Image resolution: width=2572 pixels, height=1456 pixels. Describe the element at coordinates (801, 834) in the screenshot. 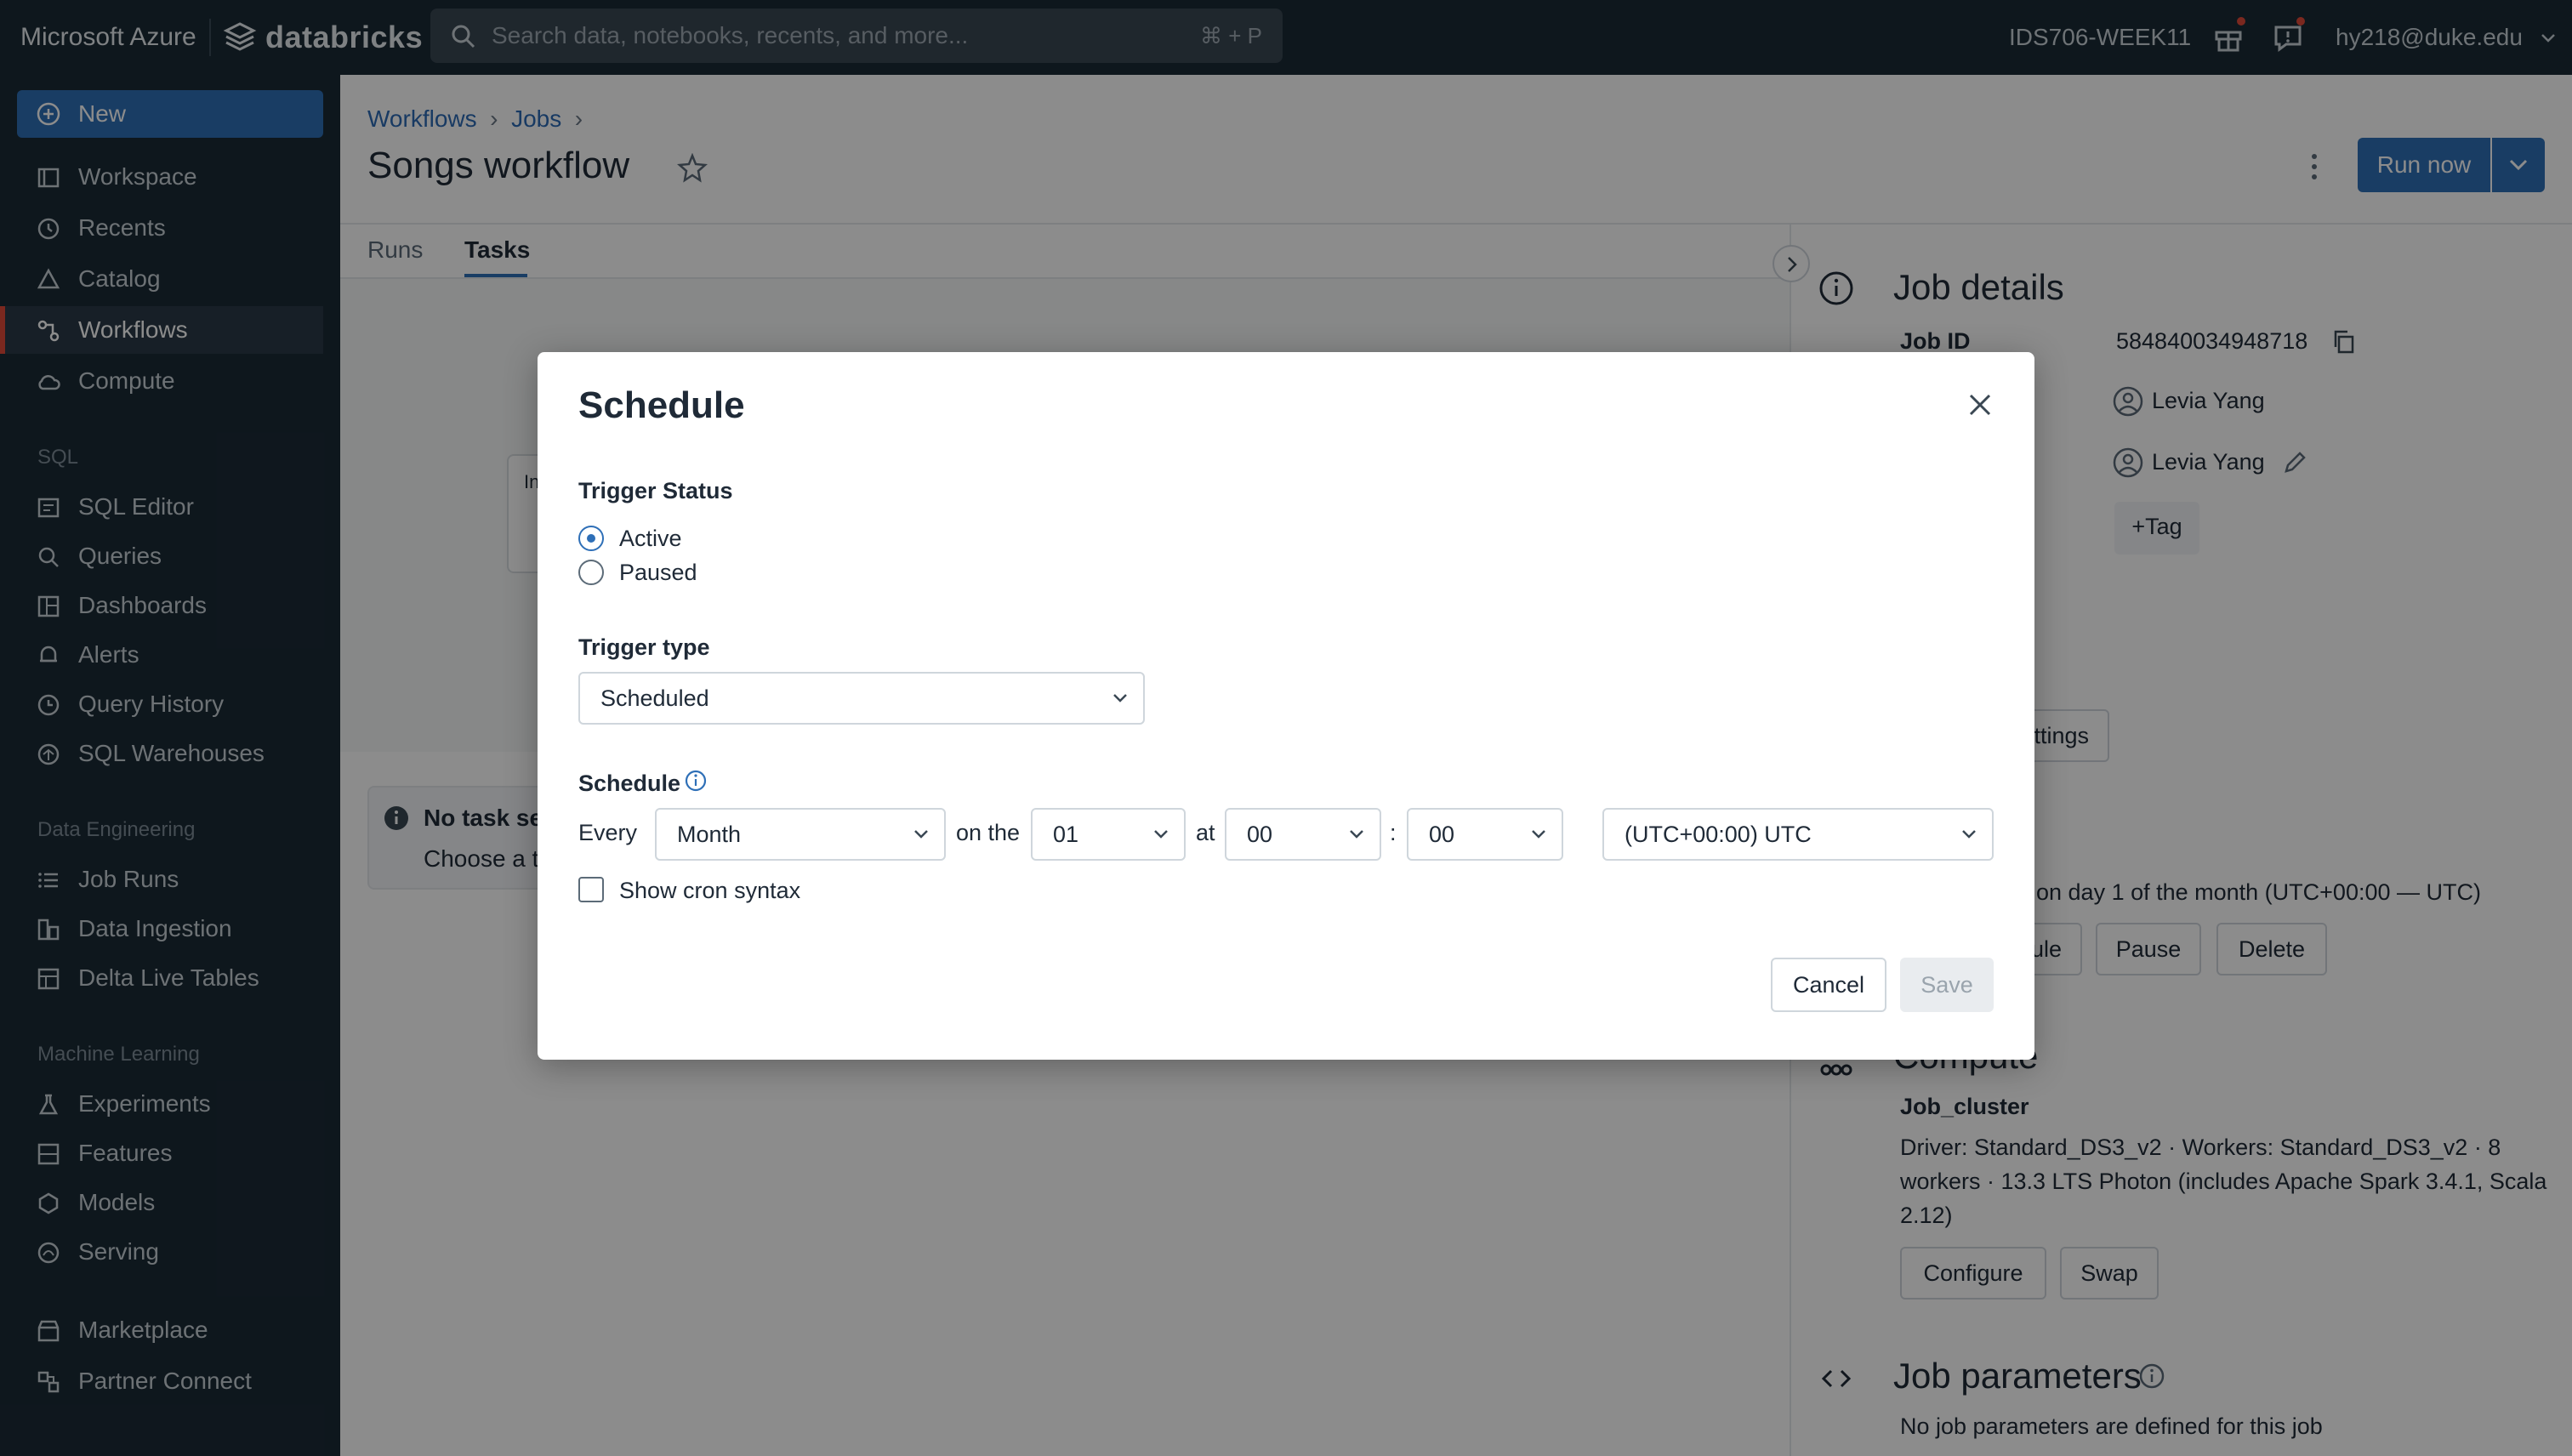

I see `period-select: Month` at that location.